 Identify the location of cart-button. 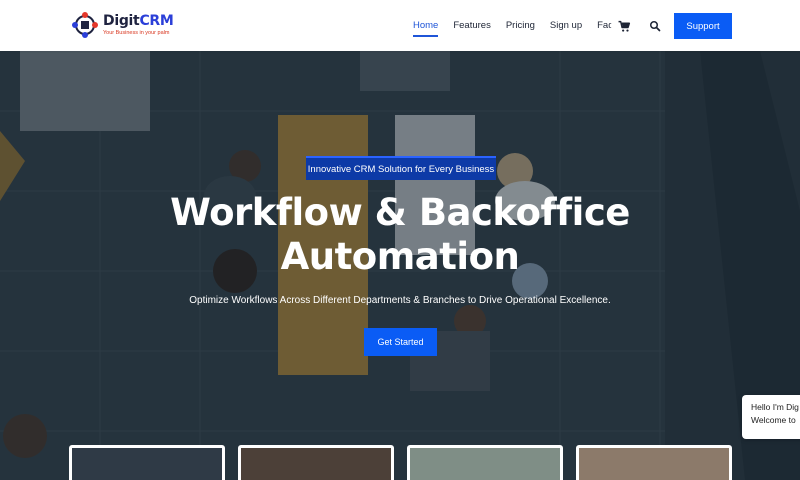
(624, 26).